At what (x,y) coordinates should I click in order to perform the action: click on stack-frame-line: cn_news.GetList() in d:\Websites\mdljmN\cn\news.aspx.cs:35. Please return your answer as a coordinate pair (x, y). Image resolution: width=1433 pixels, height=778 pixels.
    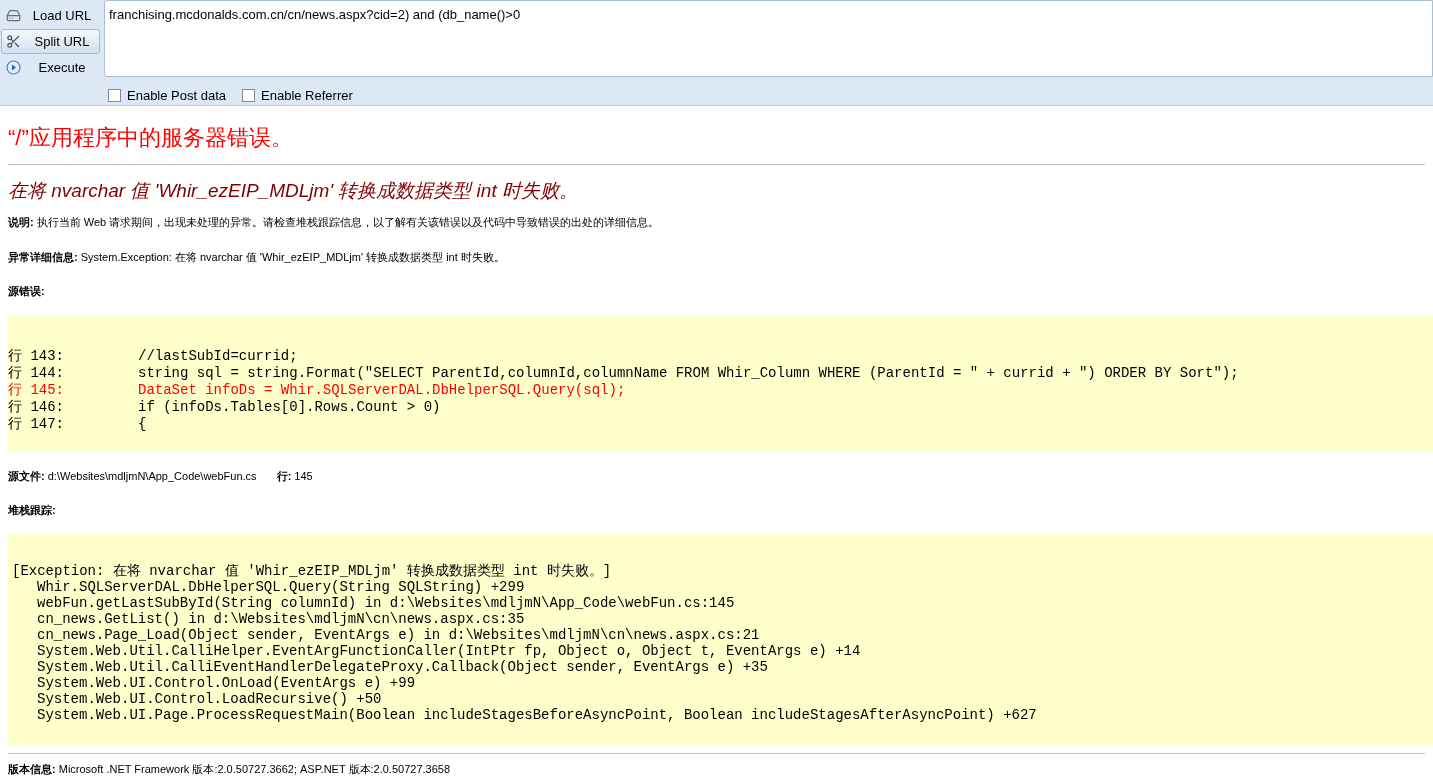
    Looking at the image, I should click on (280, 618).